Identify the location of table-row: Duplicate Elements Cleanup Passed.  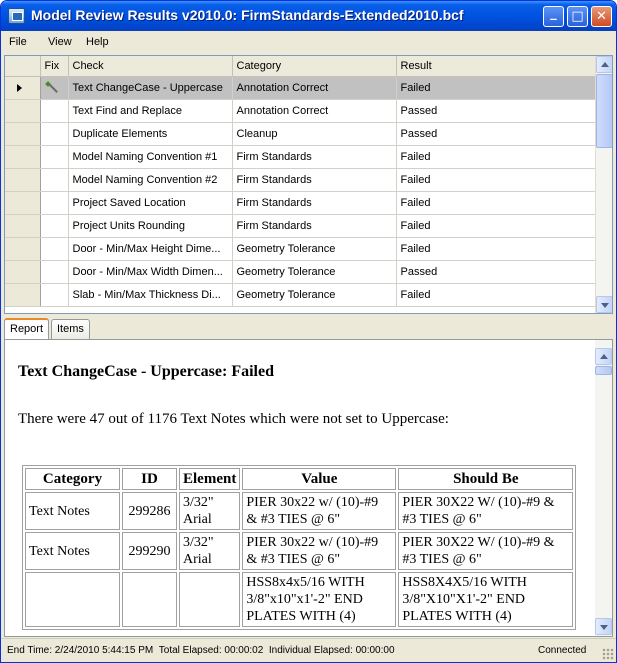
(301, 134).